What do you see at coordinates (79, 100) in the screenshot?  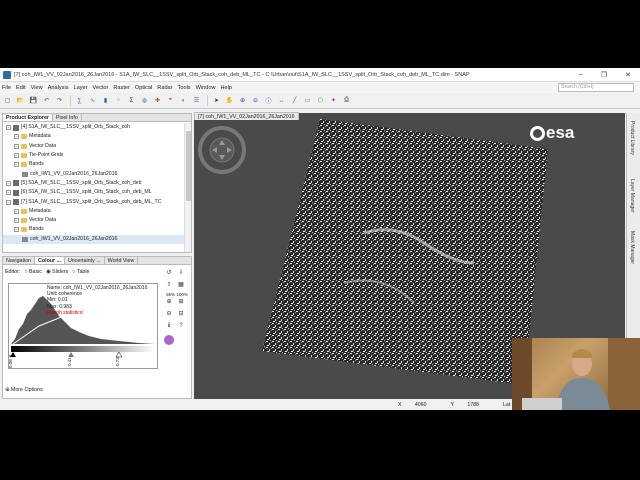 I see `band-maths-icon: ∑` at bounding box center [79, 100].